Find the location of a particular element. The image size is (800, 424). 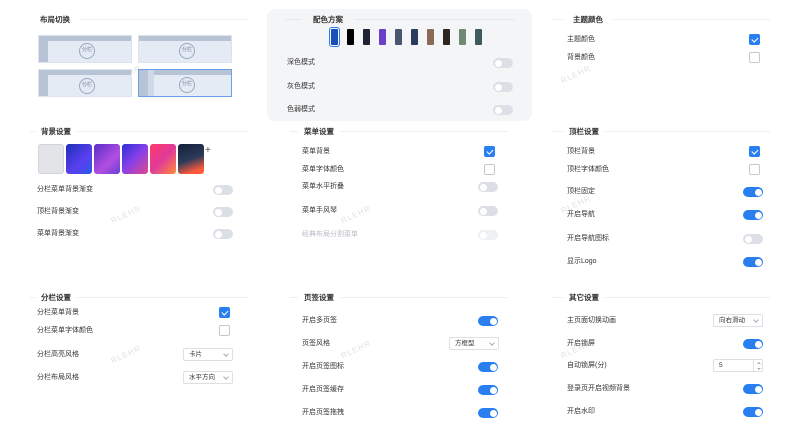

header-font-color-picker is located at coordinates (754, 169).